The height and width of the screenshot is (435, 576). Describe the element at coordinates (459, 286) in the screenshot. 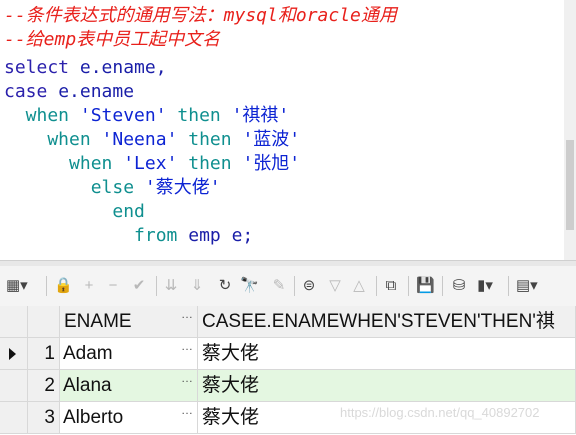

I see `export-icon: ⛁` at that location.